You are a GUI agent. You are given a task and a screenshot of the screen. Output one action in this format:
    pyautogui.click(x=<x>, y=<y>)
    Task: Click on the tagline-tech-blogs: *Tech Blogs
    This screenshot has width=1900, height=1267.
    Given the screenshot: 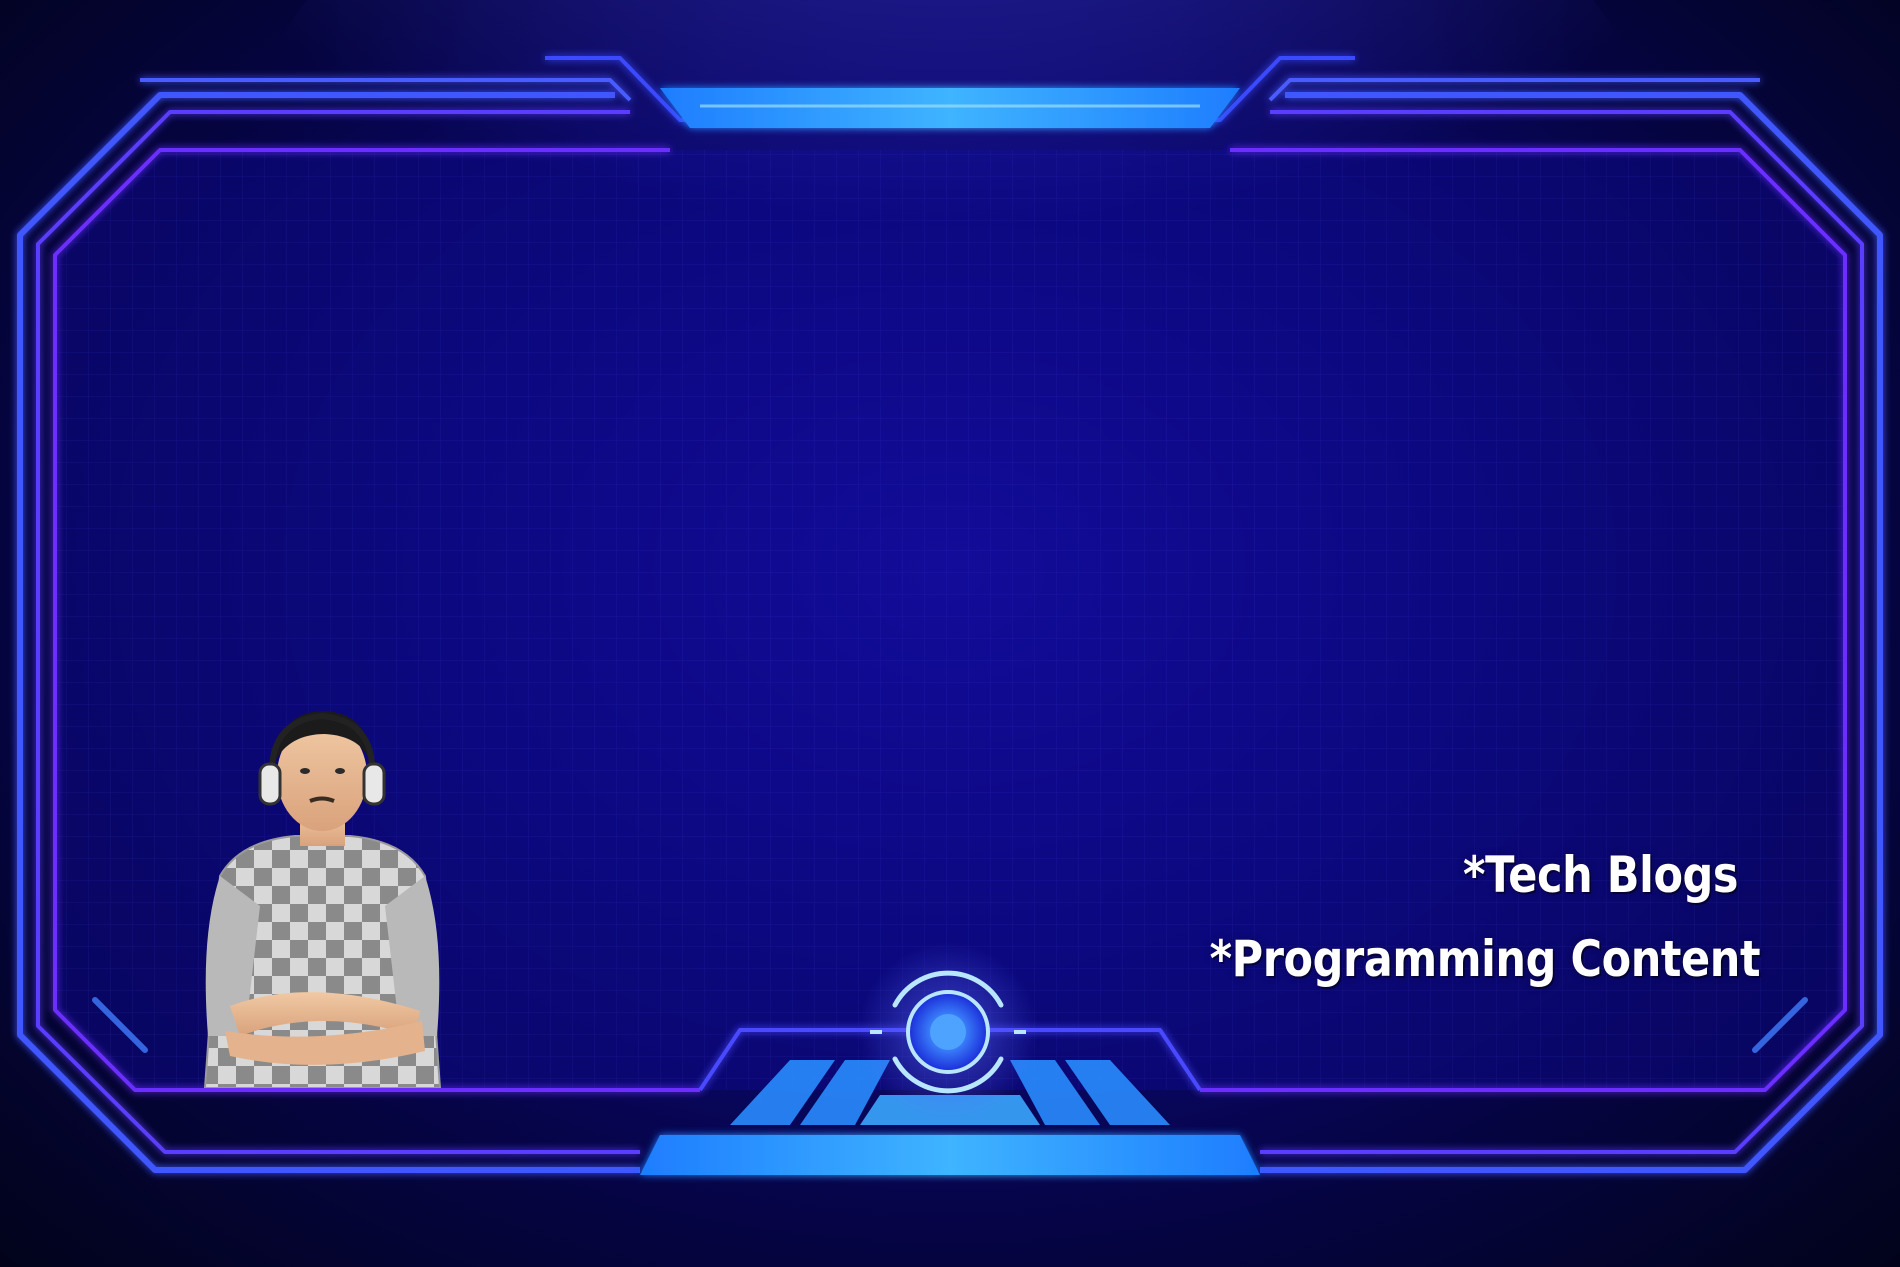 What is the action you would take?
    pyautogui.click(x=1600, y=875)
    